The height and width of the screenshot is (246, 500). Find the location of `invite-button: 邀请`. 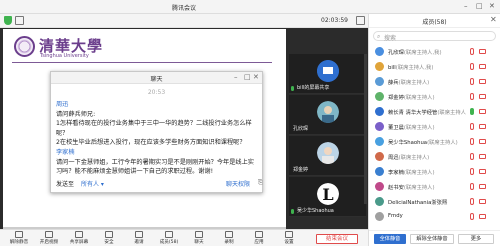

invite-button: 邀请 is located at coordinates (139, 238).